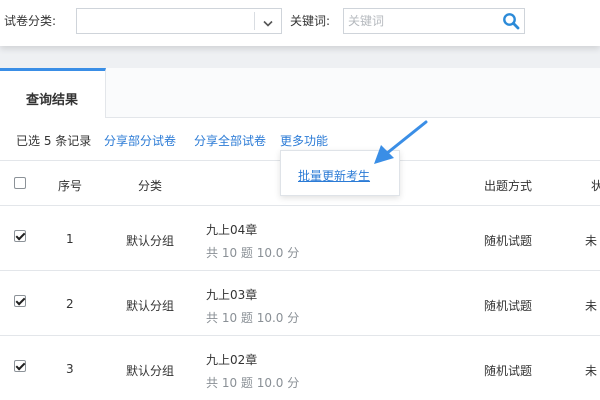 The width and height of the screenshot is (600, 400). Describe the element at coordinates (231, 294) in the screenshot. I see `row-title: 九上03章` at that location.